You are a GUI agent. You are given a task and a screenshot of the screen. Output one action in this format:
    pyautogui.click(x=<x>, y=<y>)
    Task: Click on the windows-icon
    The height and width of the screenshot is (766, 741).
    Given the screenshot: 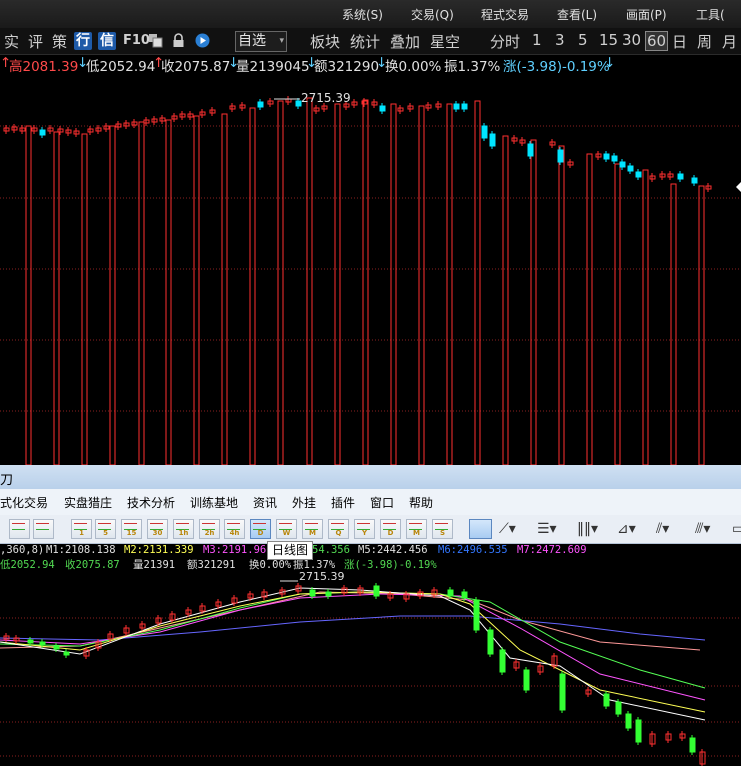 What is the action you would take?
    pyautogui.click(x=155, y=40)
    